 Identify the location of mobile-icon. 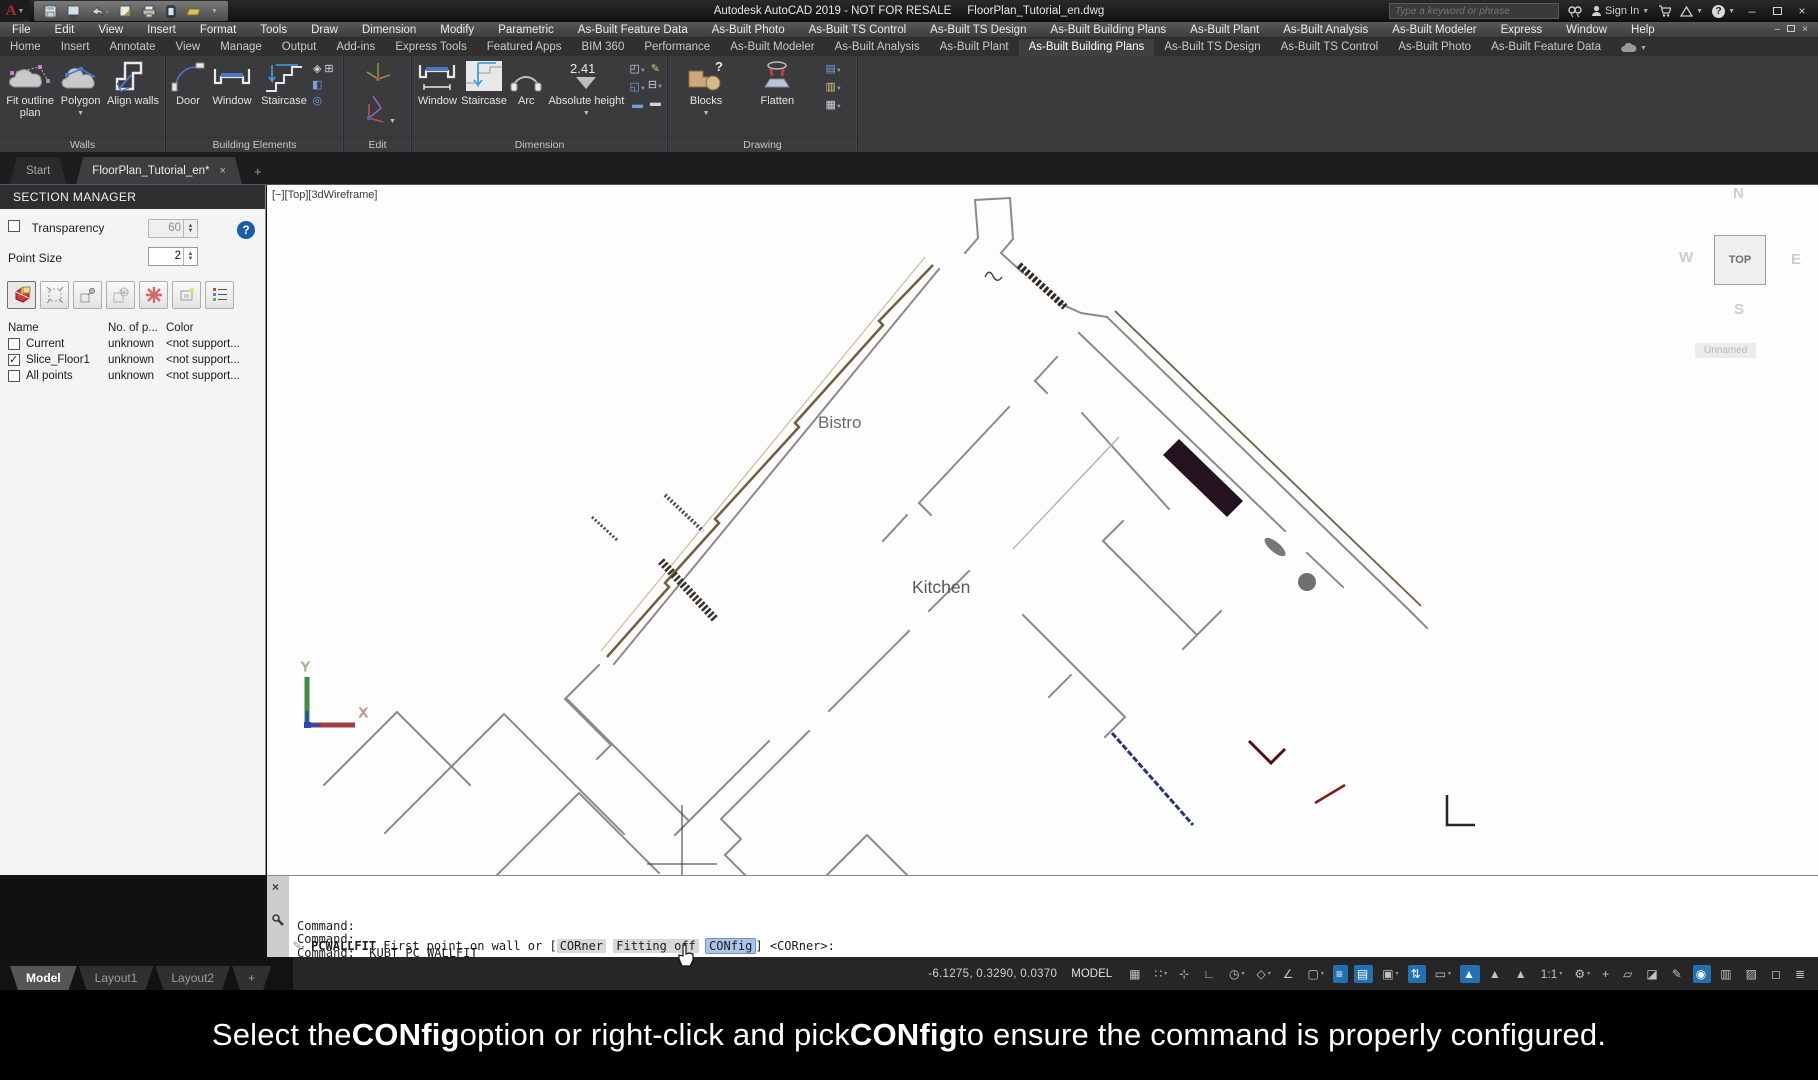
(171, 11).